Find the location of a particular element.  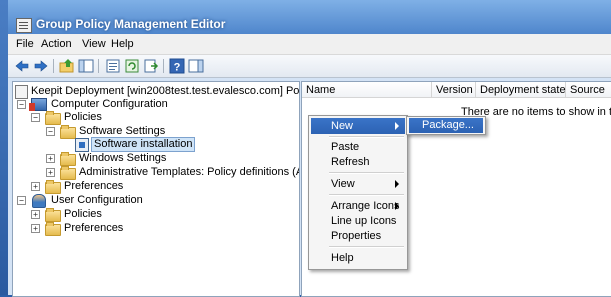

menu-action: Action is located at coordinates (56, 44).